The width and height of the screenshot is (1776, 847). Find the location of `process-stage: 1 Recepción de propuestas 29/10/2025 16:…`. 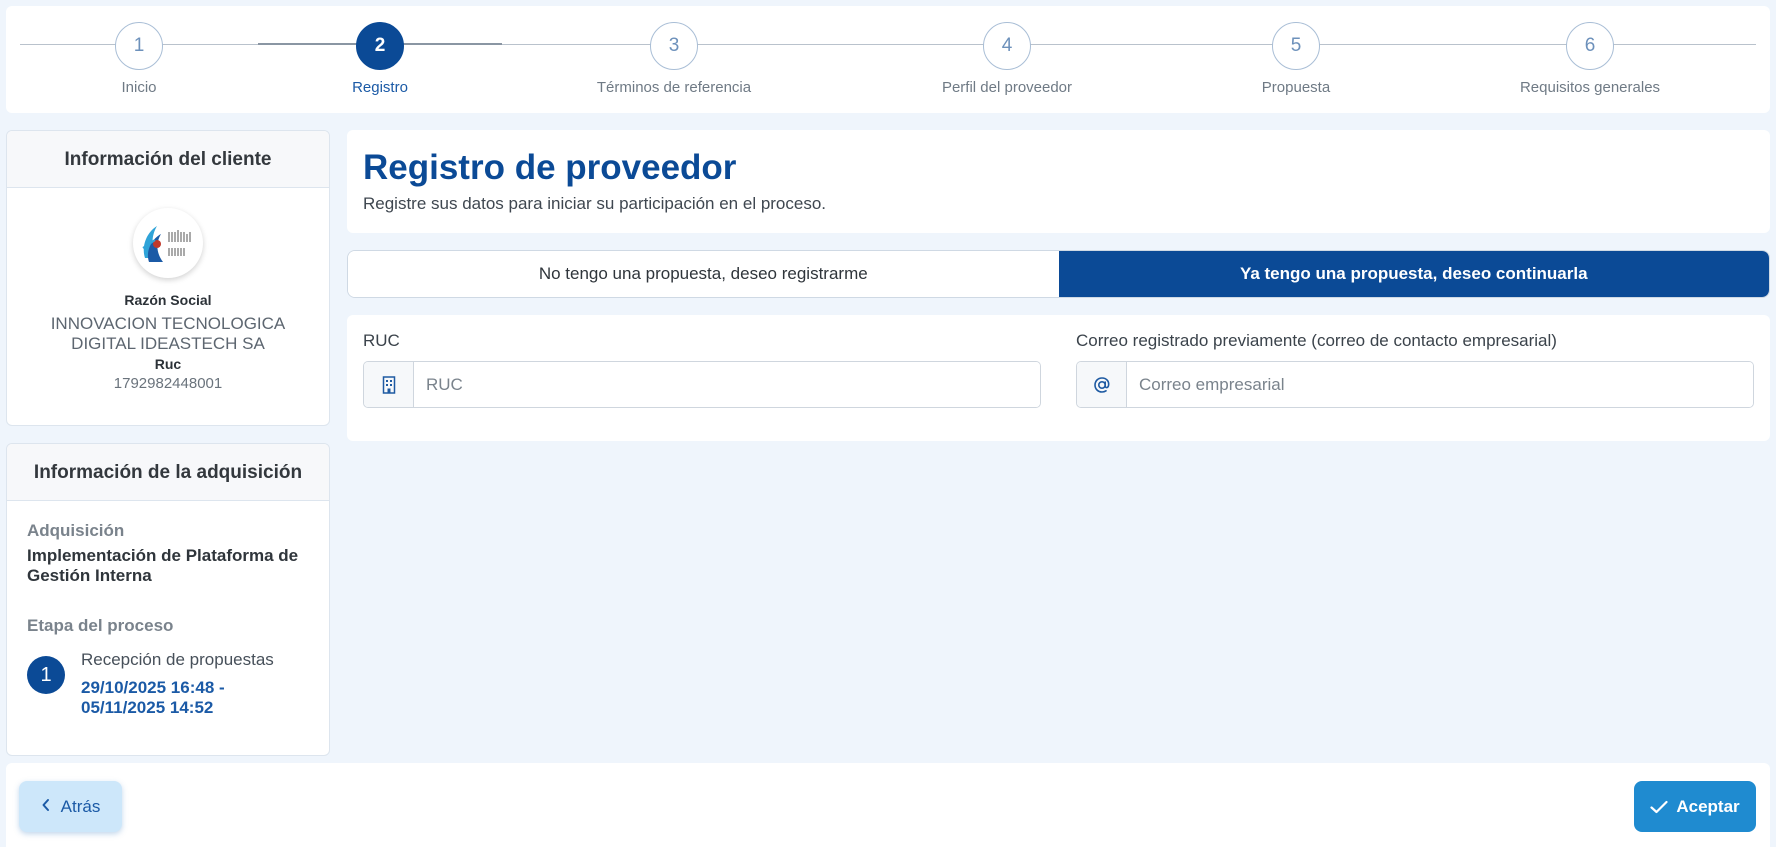

process-stage: 1 Recepción de propuestas 29/10/2025 16:… is located at coordinates (168, 684).